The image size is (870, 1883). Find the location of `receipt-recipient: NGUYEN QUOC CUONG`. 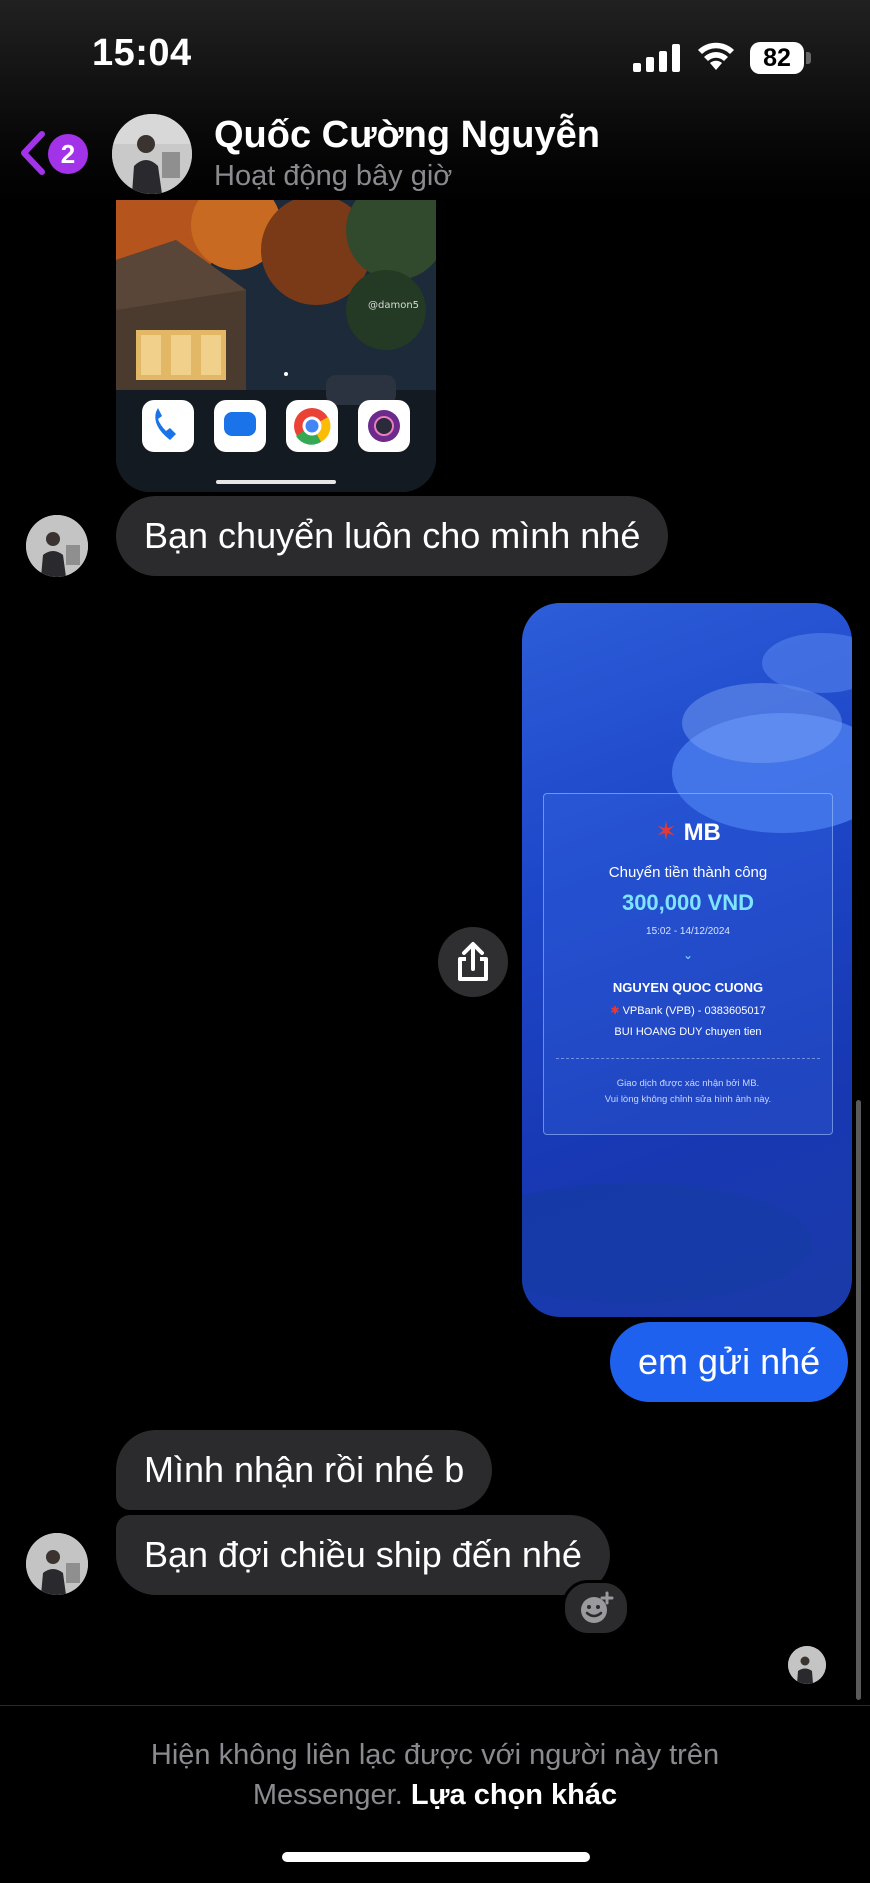

receipt-recipient: NGUYEN QUOC CUONG is located at coordinates (688, 987).